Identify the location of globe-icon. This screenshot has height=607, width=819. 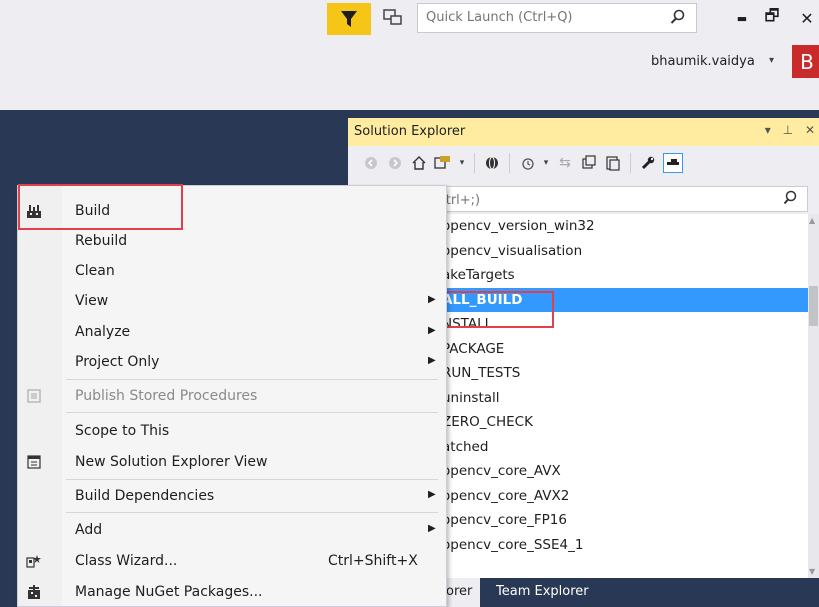
(492, 163).